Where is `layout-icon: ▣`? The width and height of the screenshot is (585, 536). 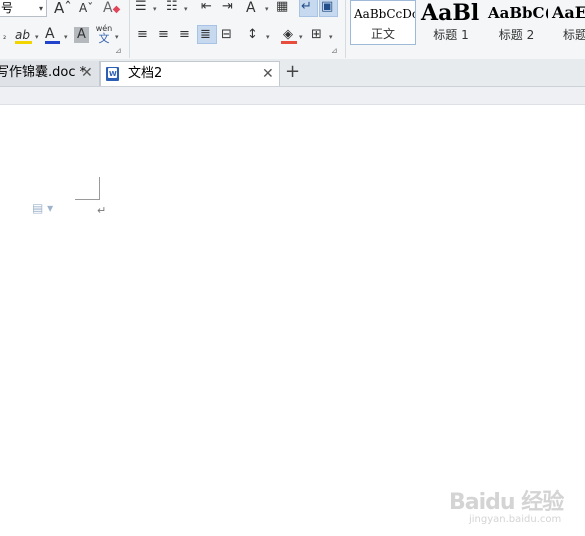 layout-icon: ▣ is located at coordinates (327, 7).